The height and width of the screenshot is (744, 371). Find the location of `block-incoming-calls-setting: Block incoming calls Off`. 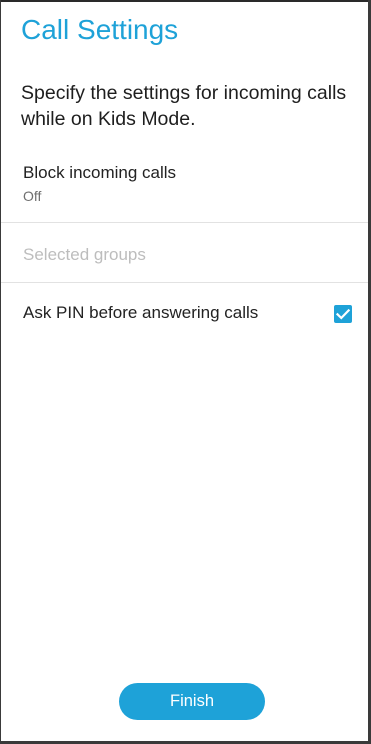

block-incoming-calls-setting: Block incoming calls Off is located at coordinates (184, 189).